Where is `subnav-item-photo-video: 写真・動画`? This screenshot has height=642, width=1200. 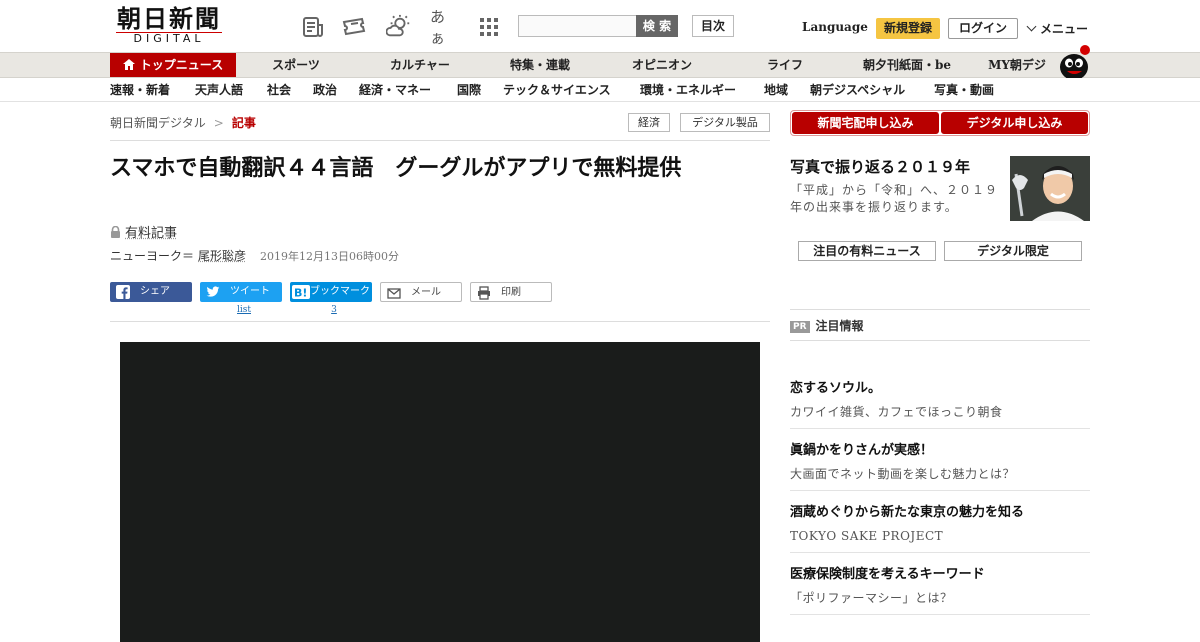 subnav-item-photo-video: 写真・動画 is located at coordinates (964, 89).